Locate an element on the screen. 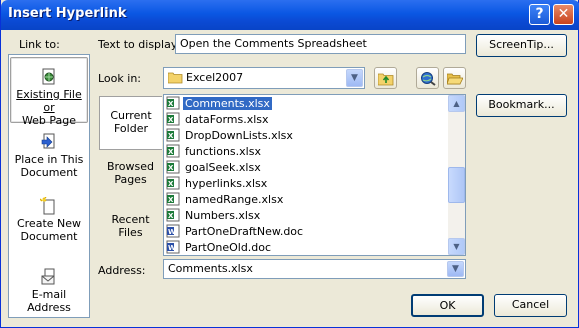 The height and width of the screenshot is (328, 579). tab-browsed-pages-label-1: Browsed is located at coordinates (130, 166).